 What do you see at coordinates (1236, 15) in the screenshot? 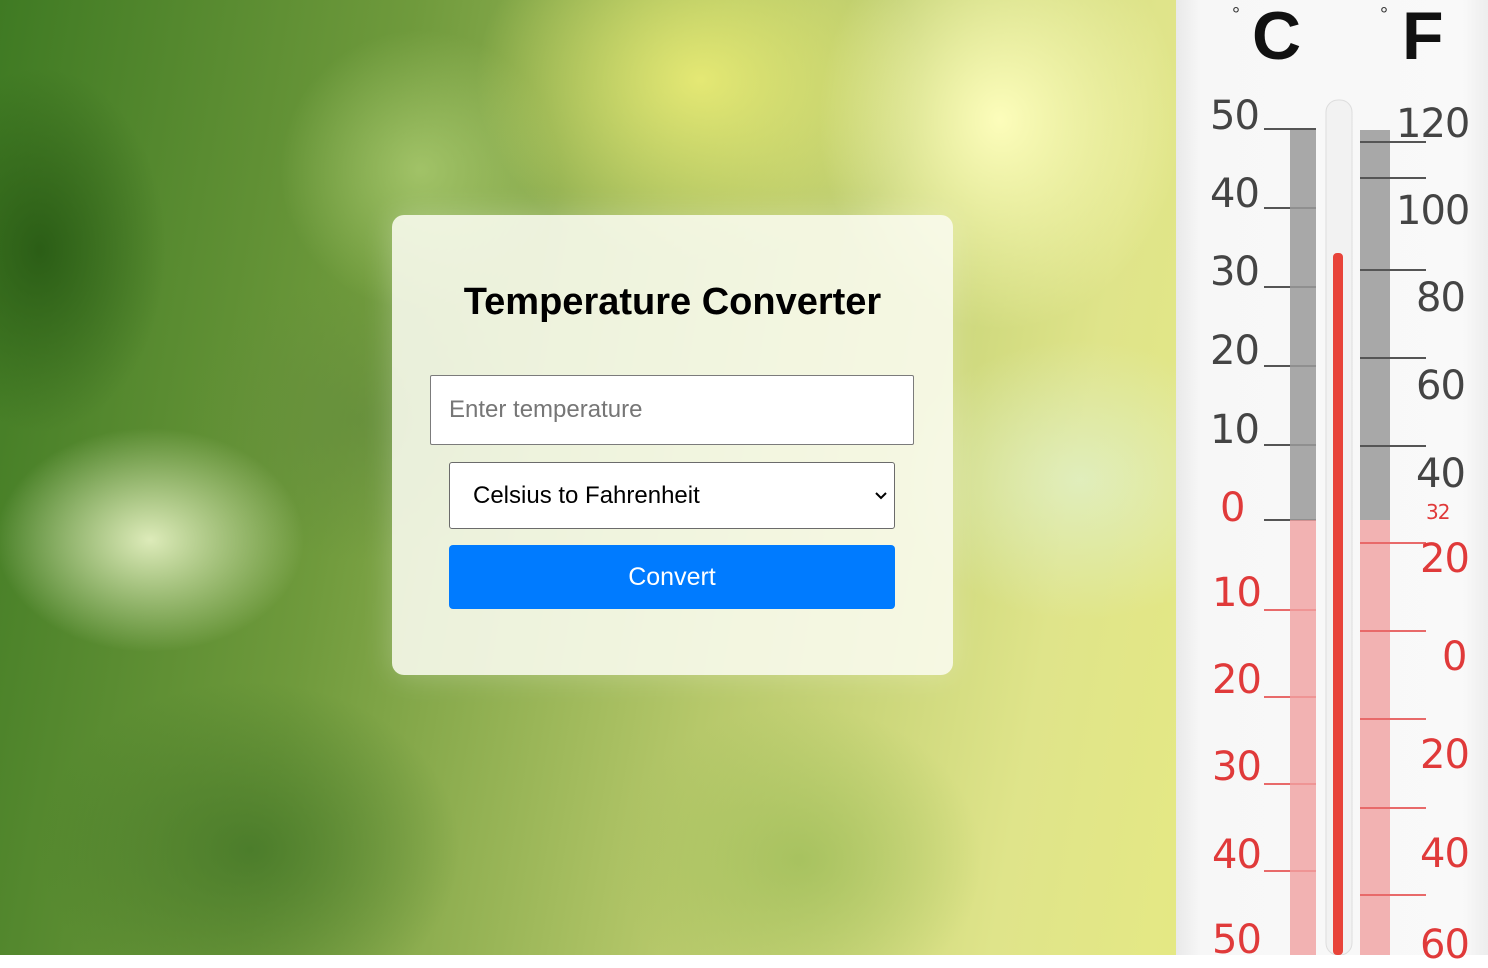
I see `celsius-degree-symbol: °` at bounding box center [1236, 15].